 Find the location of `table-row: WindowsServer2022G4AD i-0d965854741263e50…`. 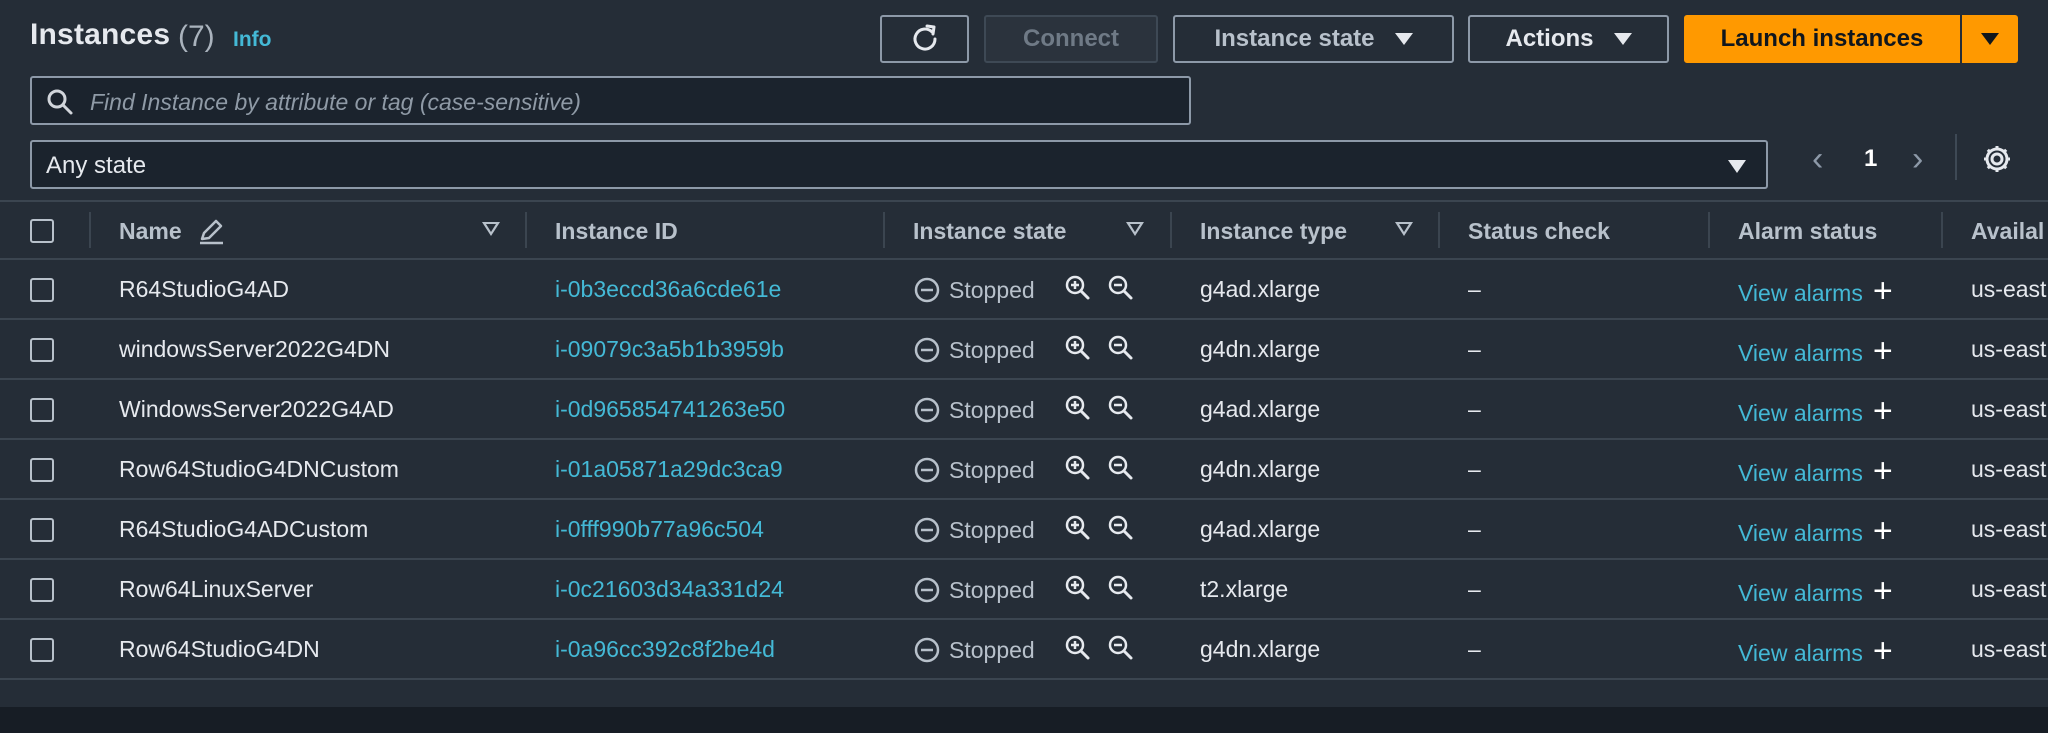

table-row: WindowsServer2022G4AD i-0d965854741263e50… is located at coordinates (1024, 408).